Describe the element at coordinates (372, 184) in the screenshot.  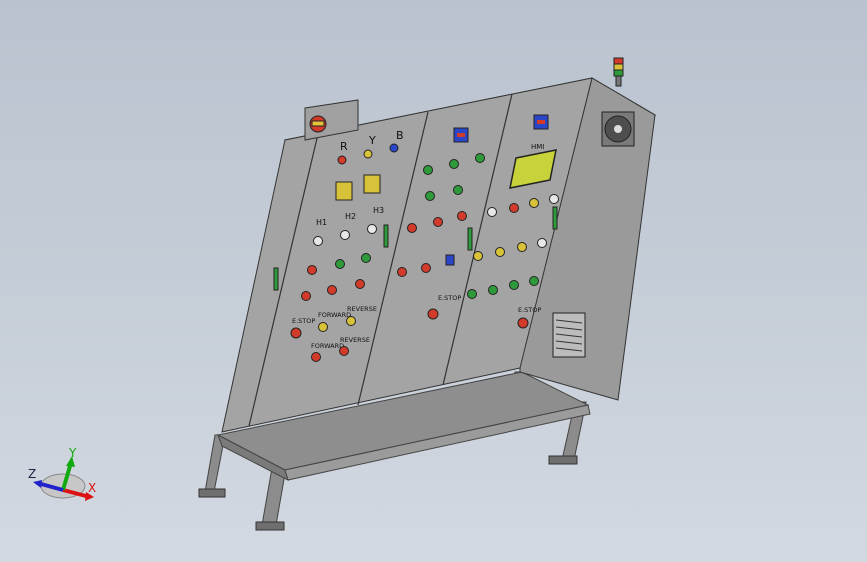
I see `meter-b` at that location.